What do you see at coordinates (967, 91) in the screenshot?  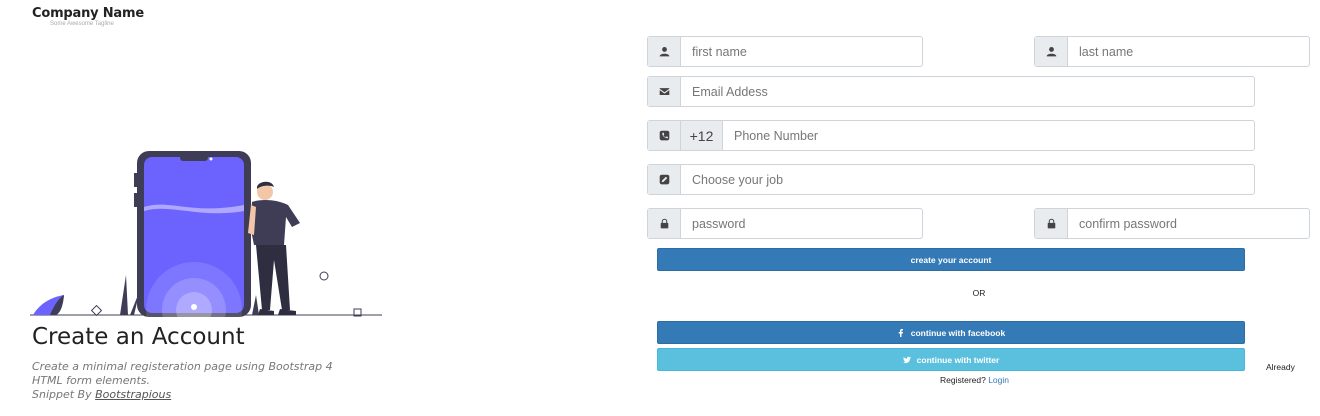 I see `email-input` at bounding box center [967, 91].